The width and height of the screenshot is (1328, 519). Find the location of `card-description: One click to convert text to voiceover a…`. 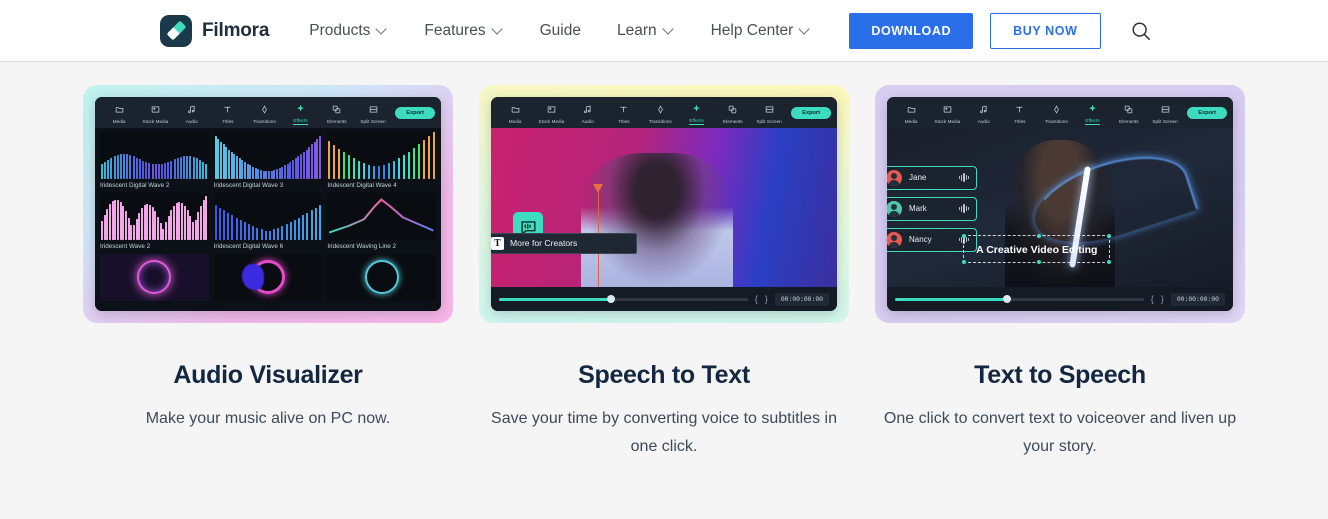

card-description: One click to convert text to voiceover a… is located at coordinates (1060, 432).